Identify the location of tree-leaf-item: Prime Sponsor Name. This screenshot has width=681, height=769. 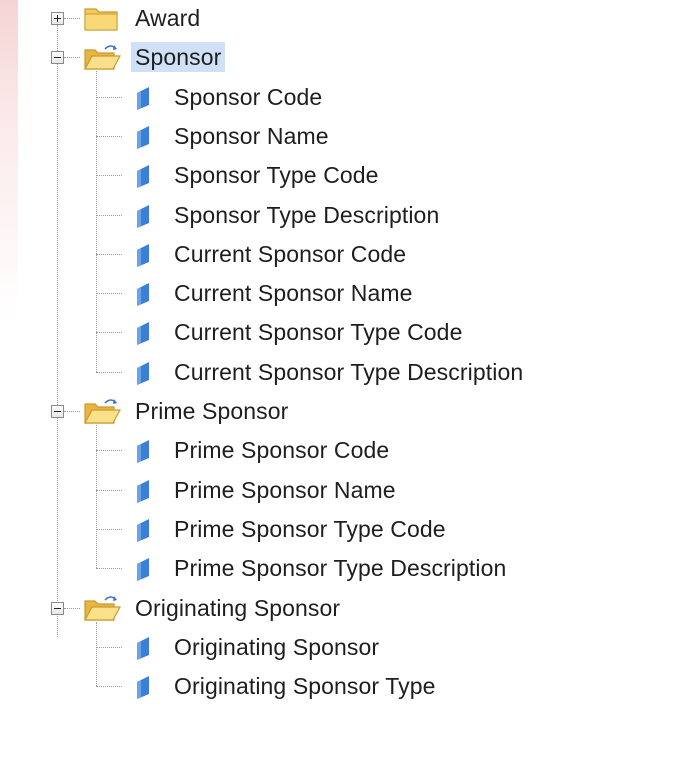
(330, 493).